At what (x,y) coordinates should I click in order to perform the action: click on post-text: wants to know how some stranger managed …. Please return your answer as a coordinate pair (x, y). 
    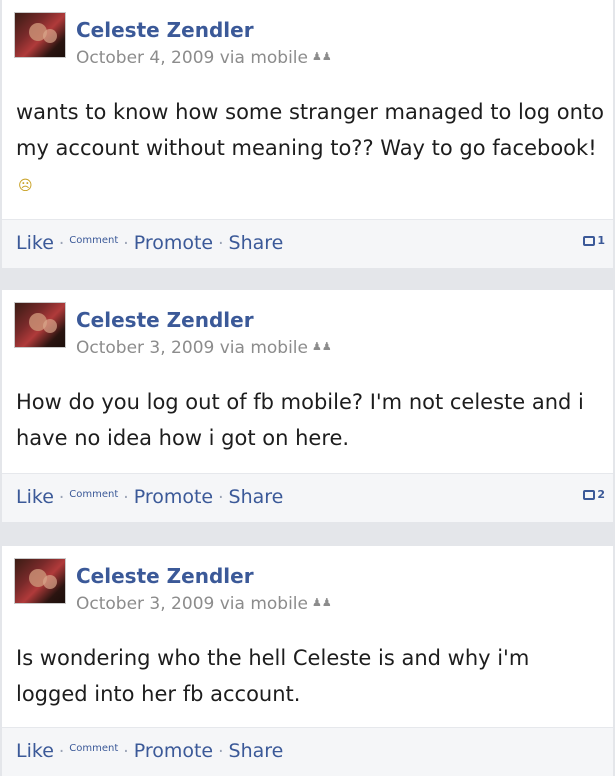
    Looking at the image, I should click on (311, 149).